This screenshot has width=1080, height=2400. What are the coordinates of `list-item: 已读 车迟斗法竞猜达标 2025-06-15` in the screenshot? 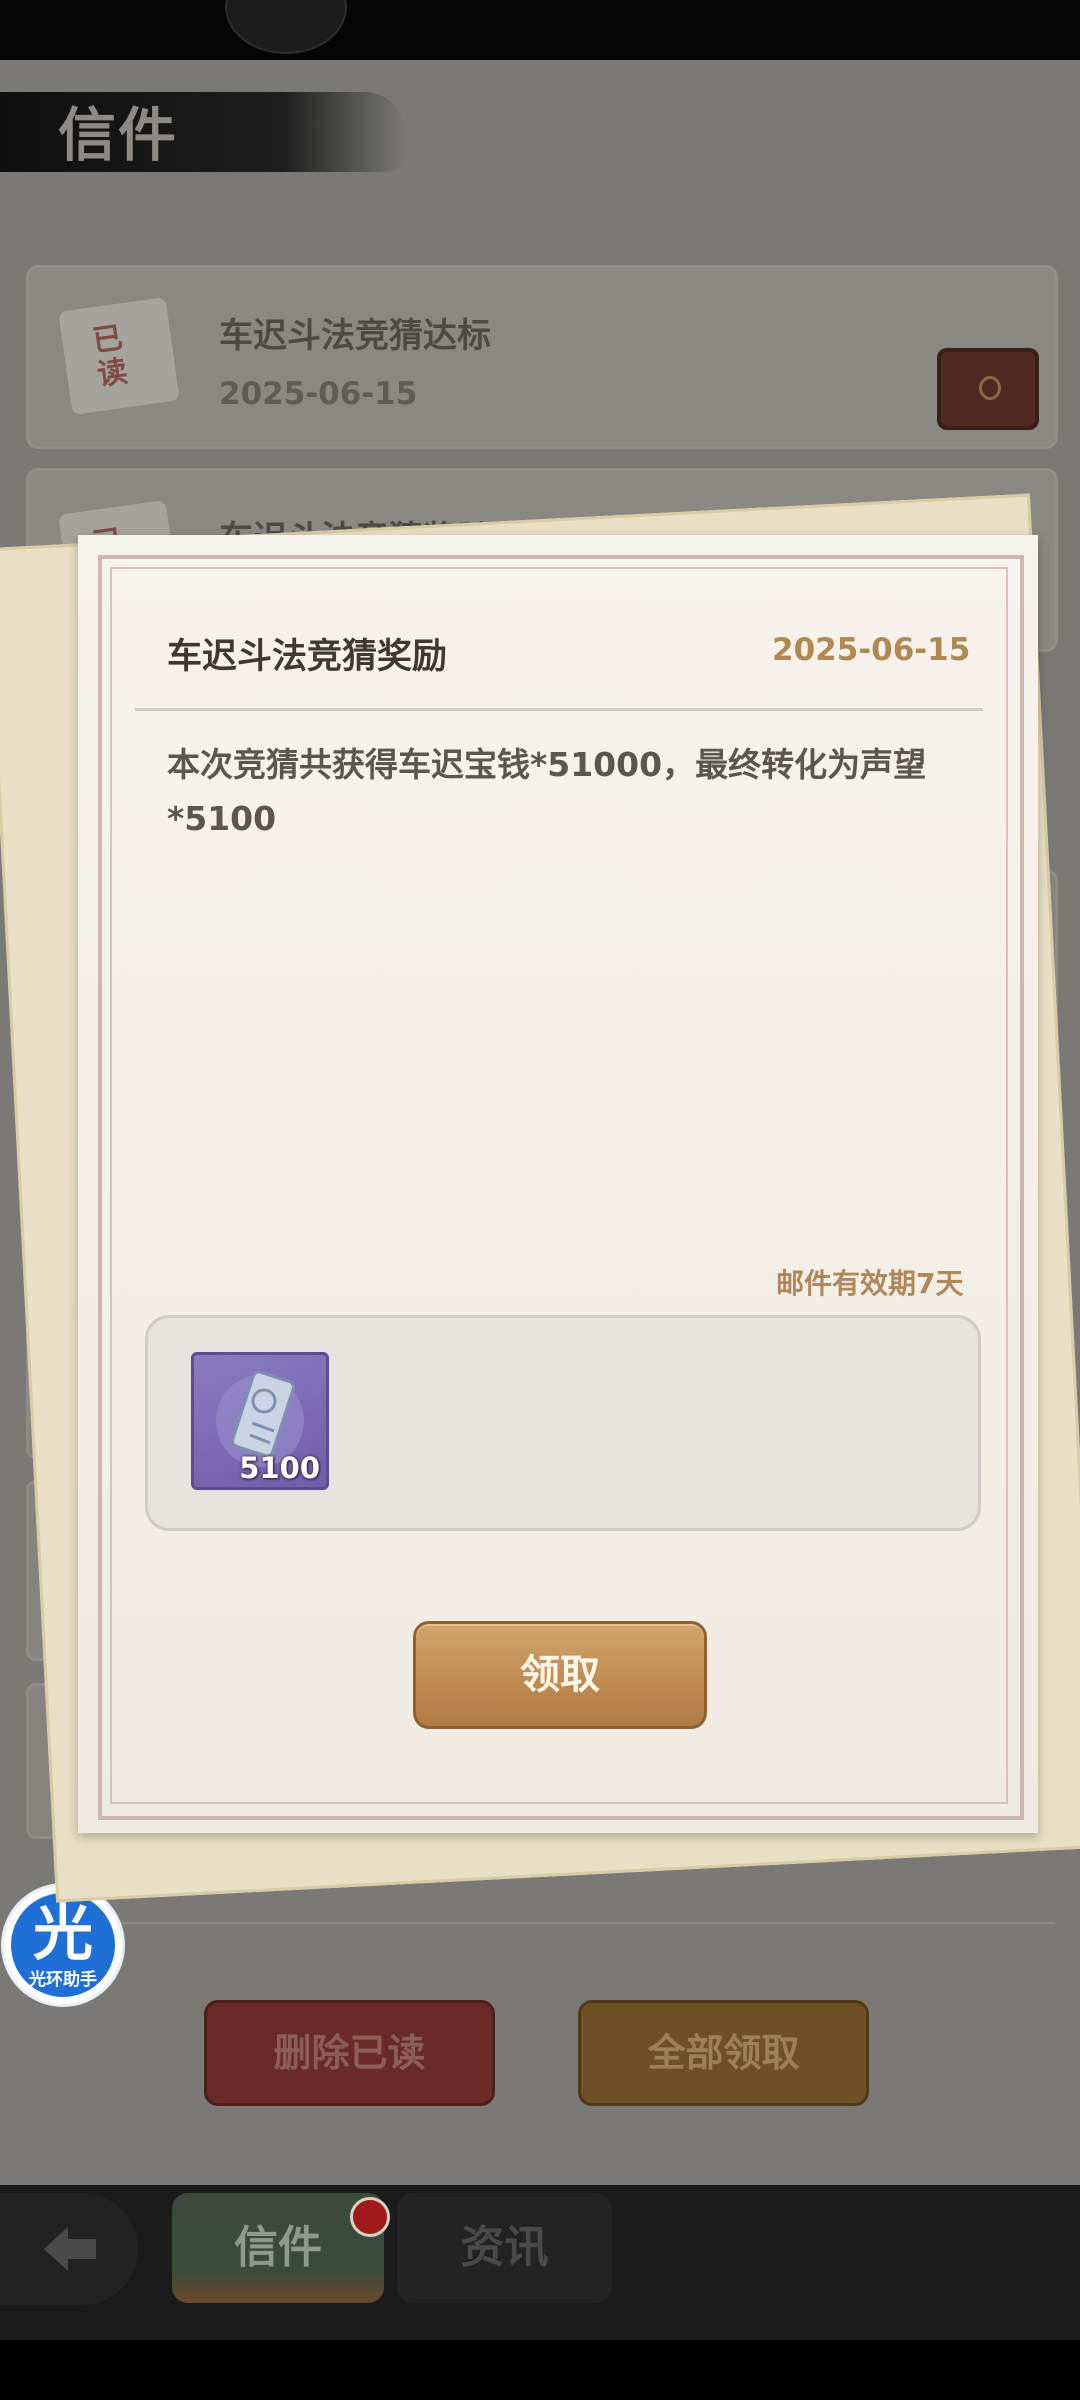 It's located at (542, 357).